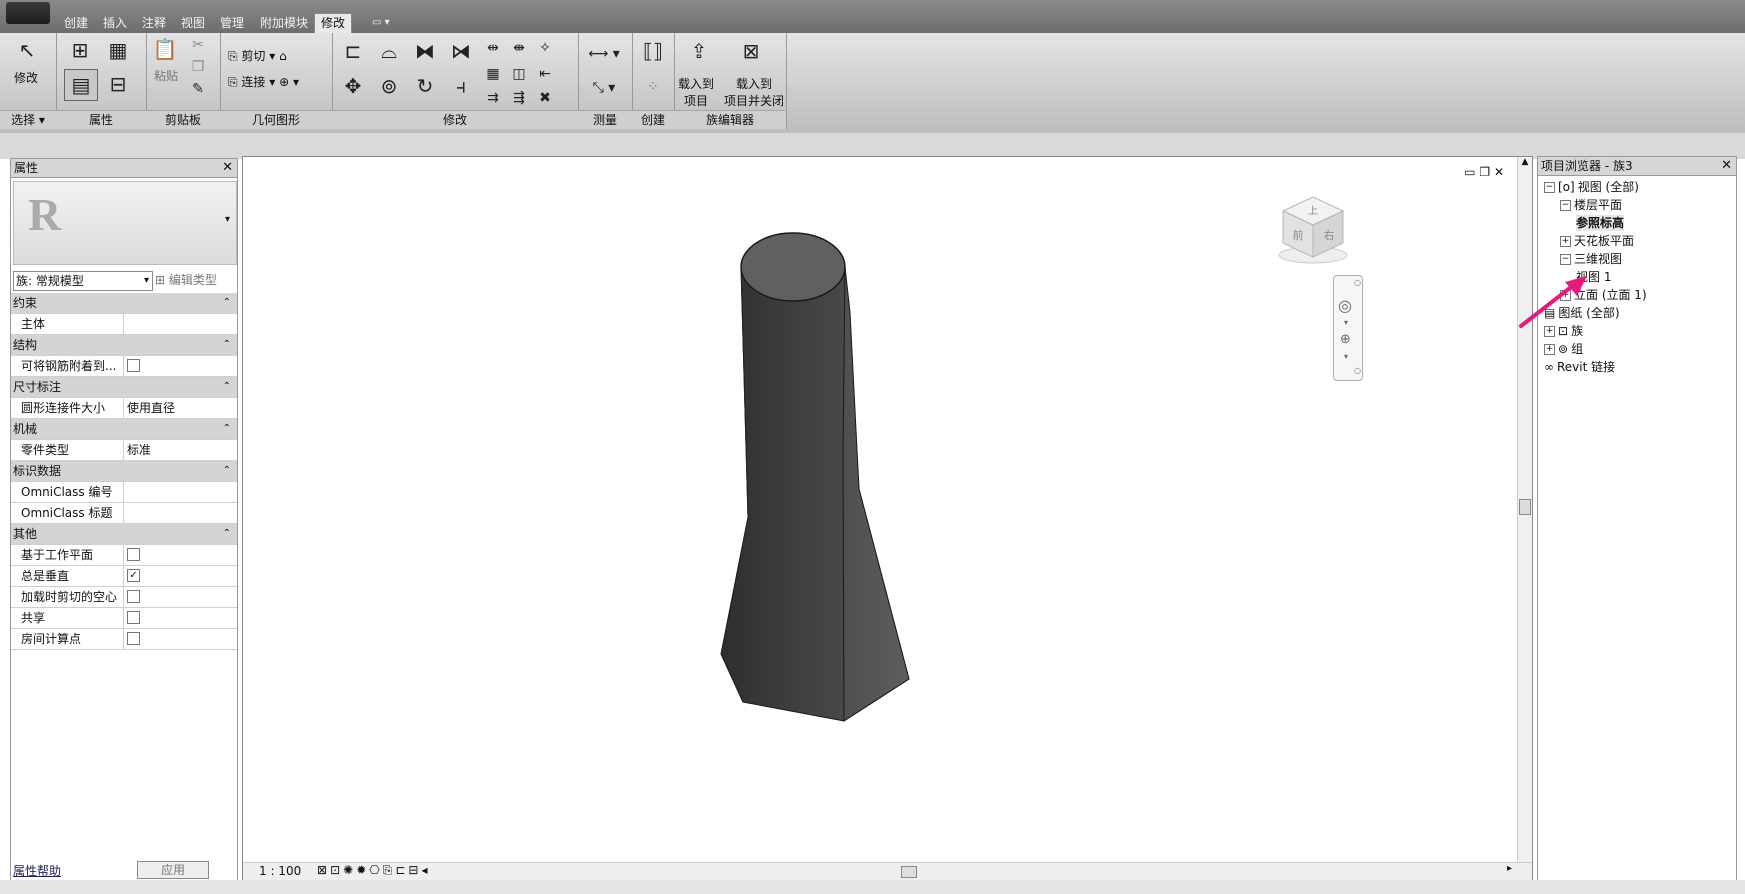  What do you see at coordinates (414, 870) in the screenshot?
I see `temporary-hide-icon: ⊟` at bounding box center [414, 870].